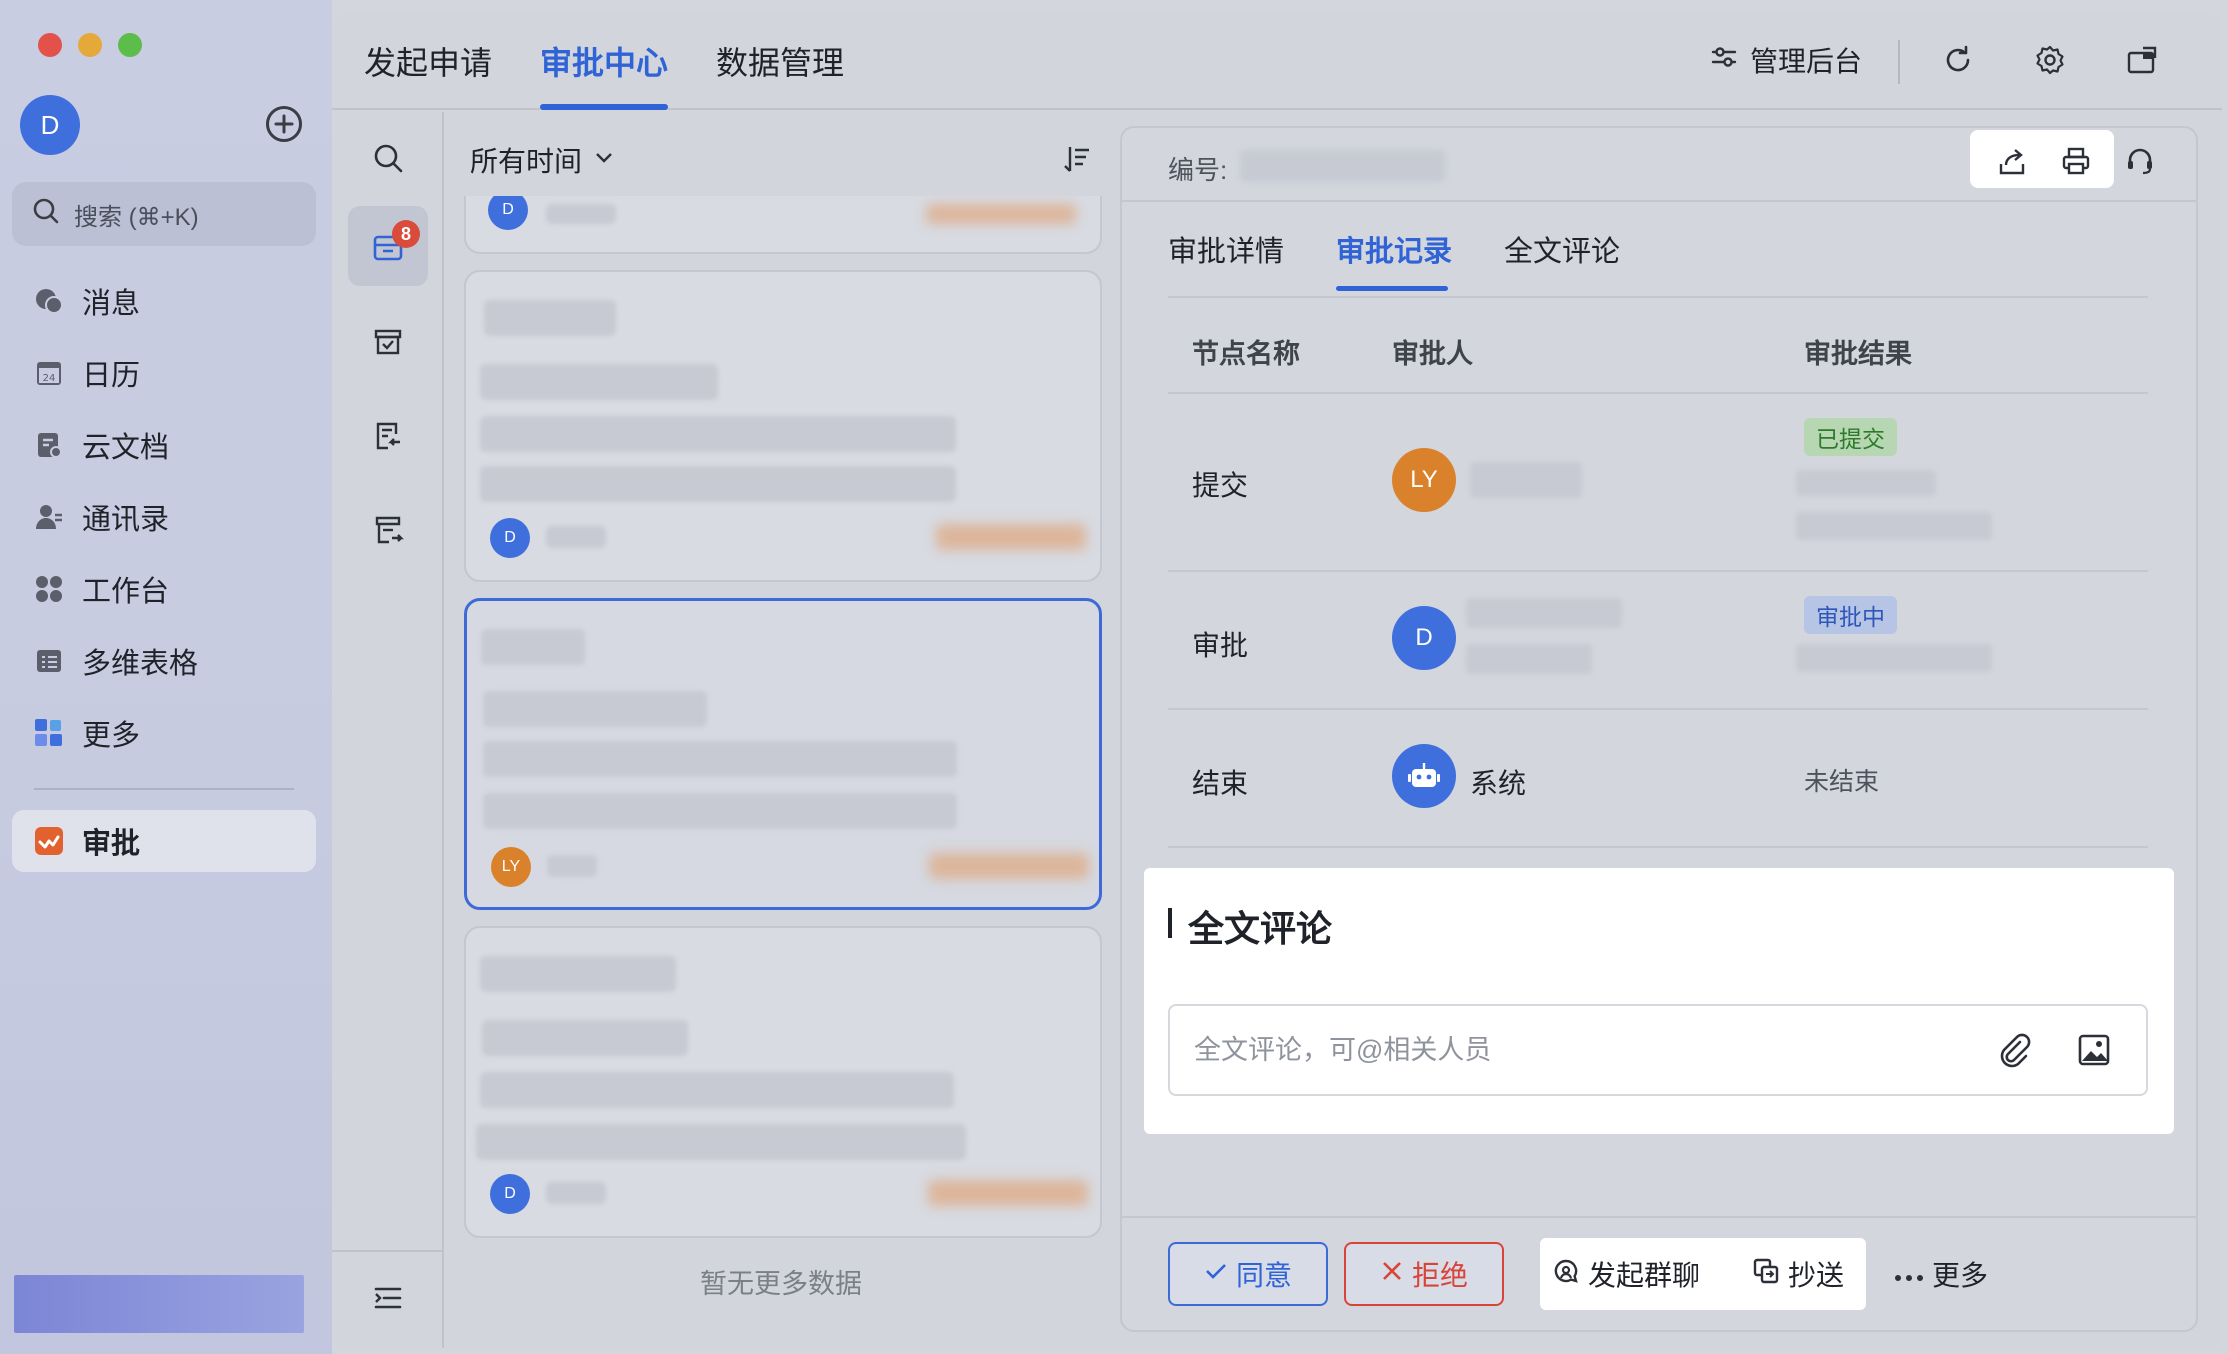 The width and height of the screenshot is (2228, 1354). I want to click on column-header-result: 审批结果, so click(1858, 354).